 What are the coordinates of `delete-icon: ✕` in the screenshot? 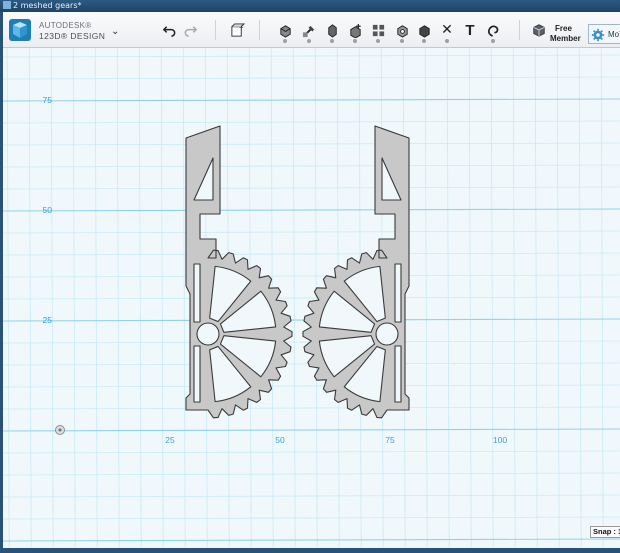 It's located at (447, 30).